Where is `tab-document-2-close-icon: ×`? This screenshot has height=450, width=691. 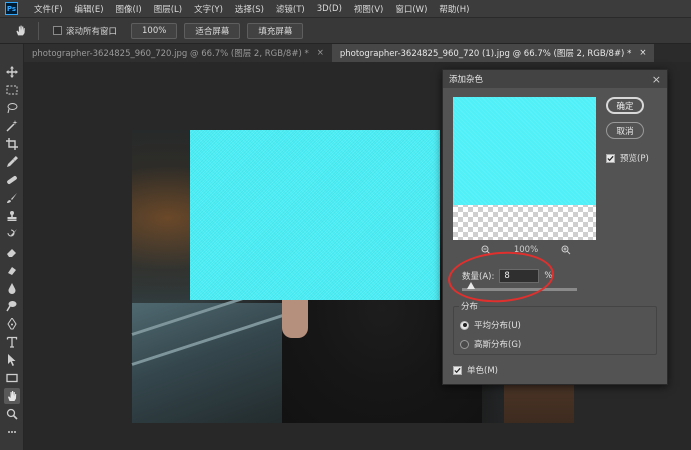 tab-document-2-close-icon: × is located at coordinates (642, 53).